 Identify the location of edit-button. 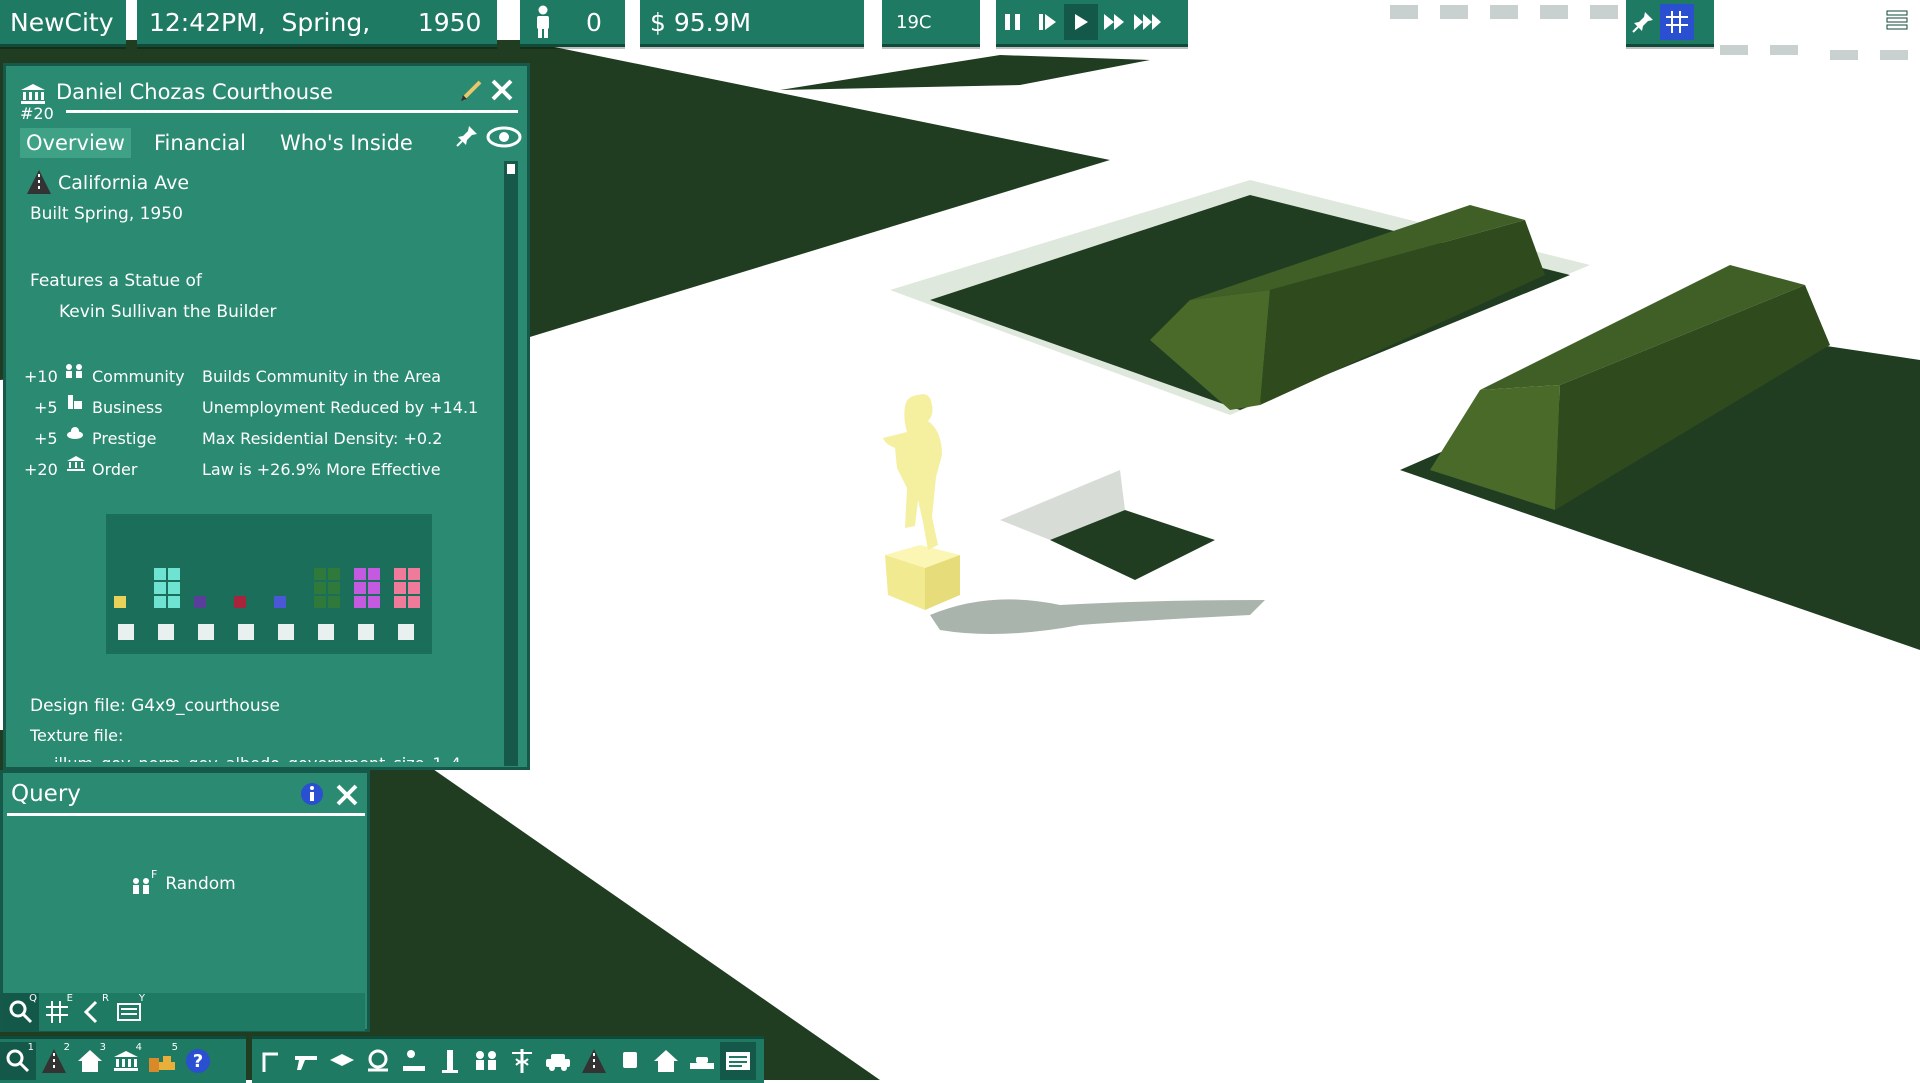
(472, 90).